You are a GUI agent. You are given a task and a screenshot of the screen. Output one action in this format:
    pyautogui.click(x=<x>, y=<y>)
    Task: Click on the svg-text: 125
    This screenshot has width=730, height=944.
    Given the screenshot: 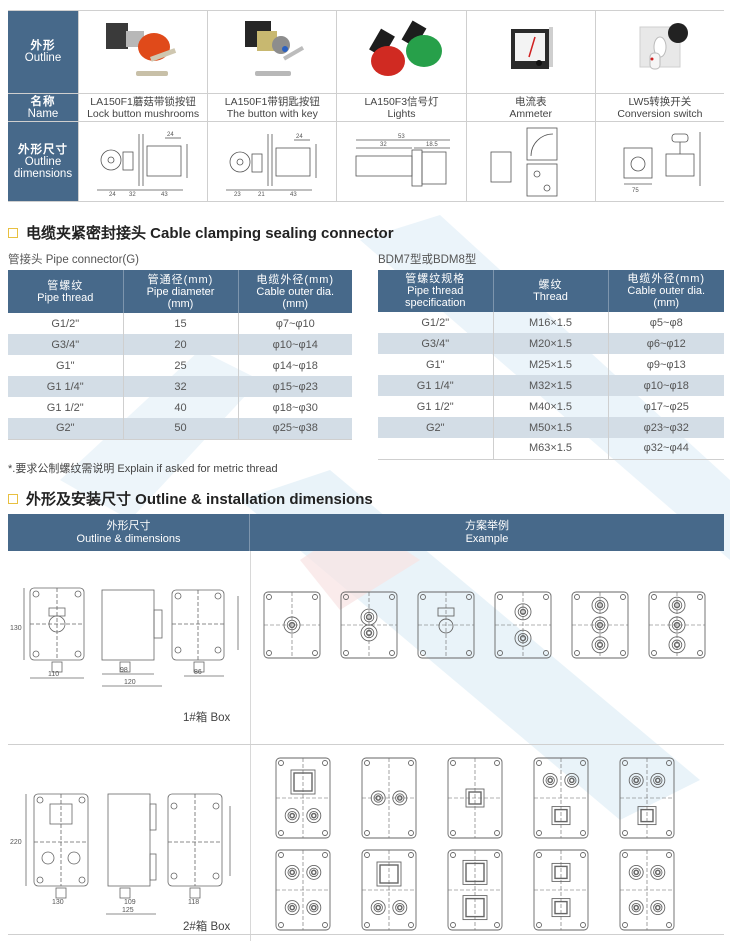 What is the action you would take?
    pyautogui.click(x=128, y=910)
    